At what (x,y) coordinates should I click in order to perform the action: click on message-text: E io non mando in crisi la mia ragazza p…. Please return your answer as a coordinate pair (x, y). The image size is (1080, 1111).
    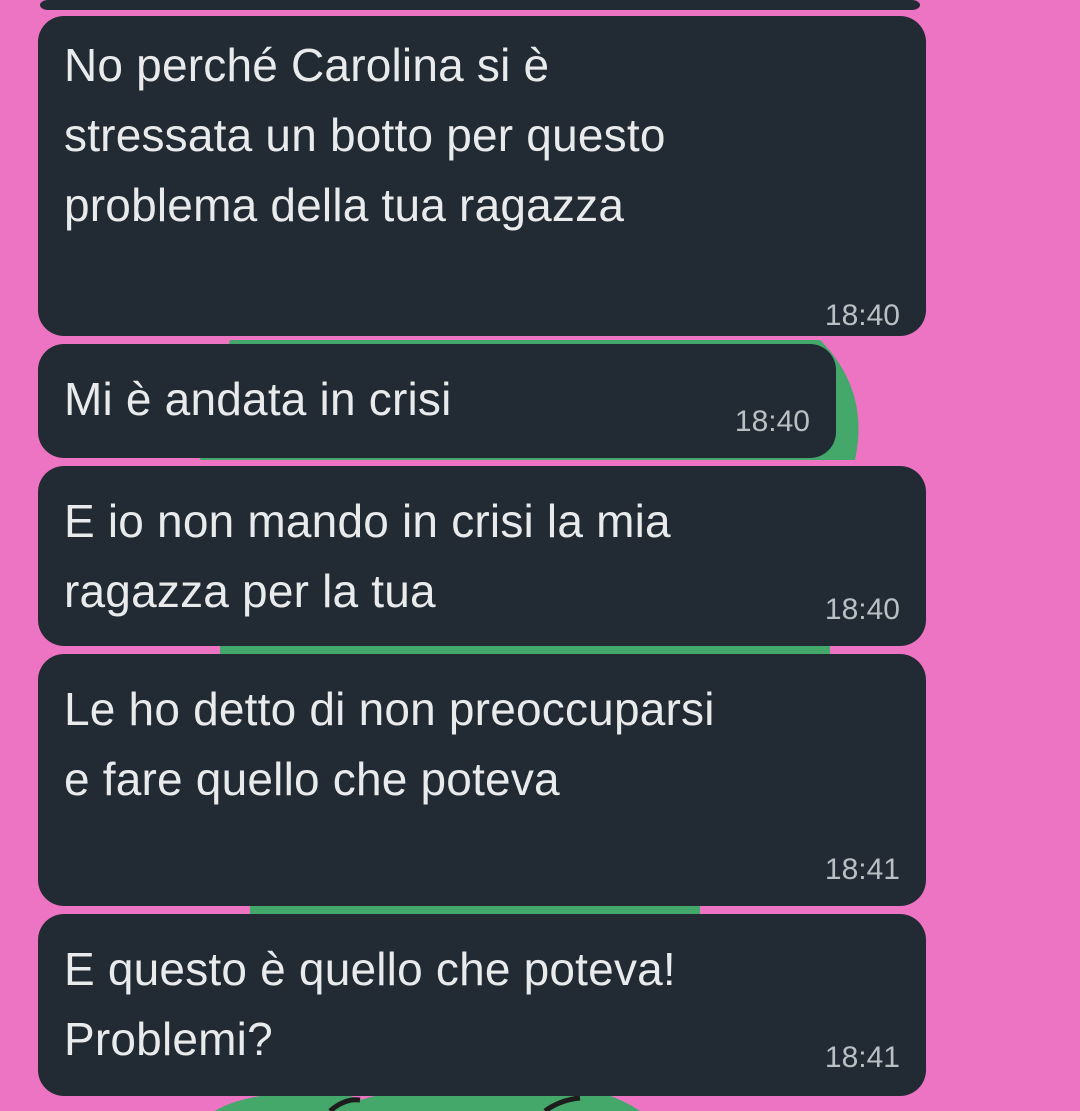
    Looking at the image, I should click on (367, 556).